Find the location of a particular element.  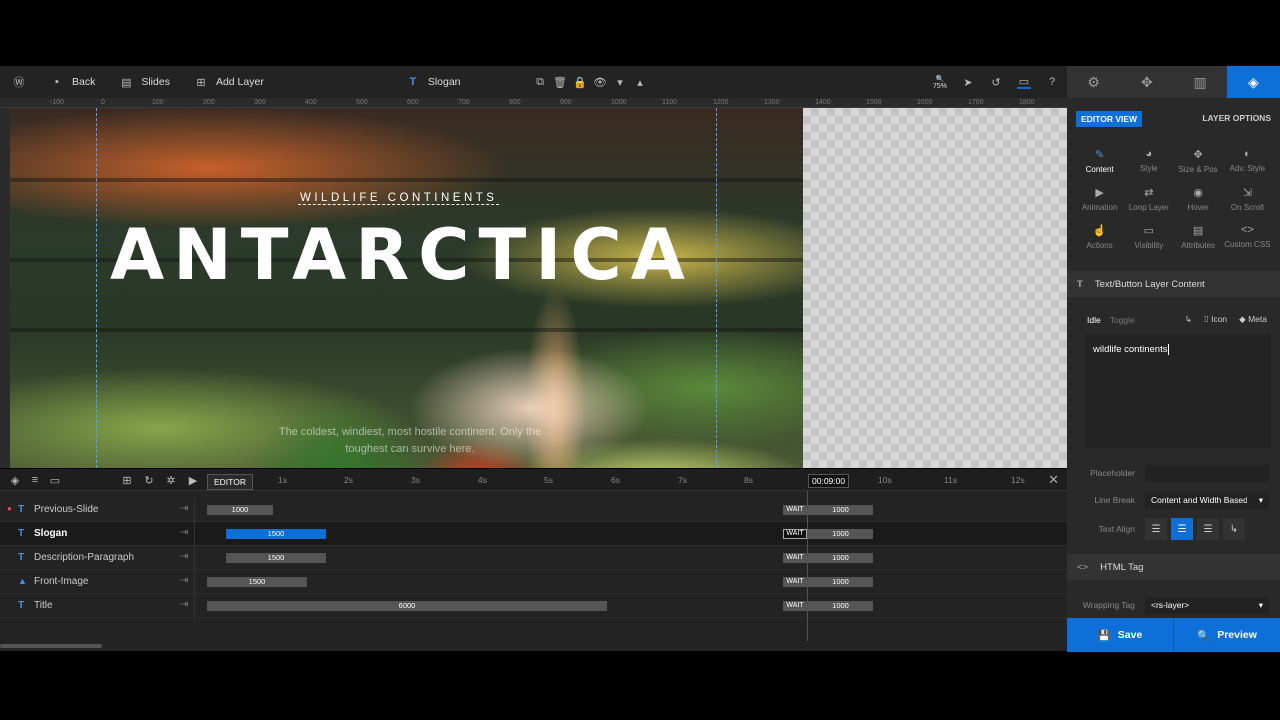

option-content: ✎ Content is located at coordinates (1099, 161).